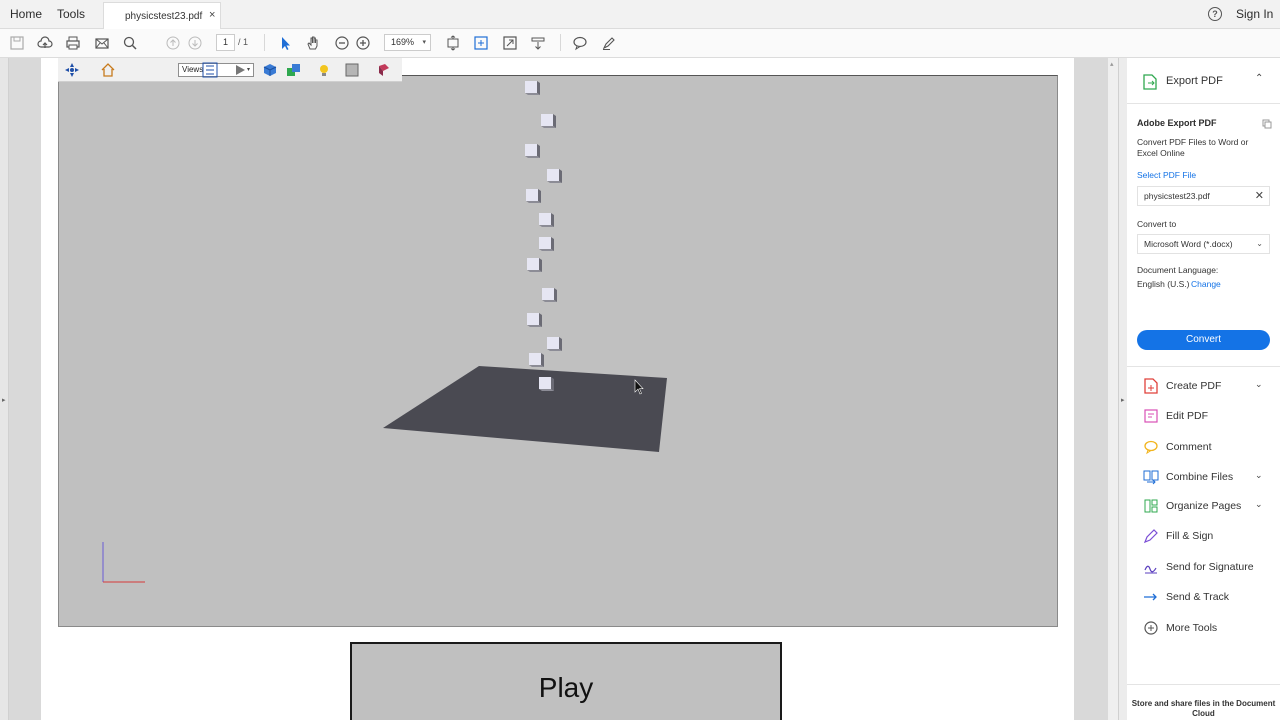  Describe the element at coordinates (1259, 196) in the screenshot. I see `clear-file-icon: ✕` at that location.